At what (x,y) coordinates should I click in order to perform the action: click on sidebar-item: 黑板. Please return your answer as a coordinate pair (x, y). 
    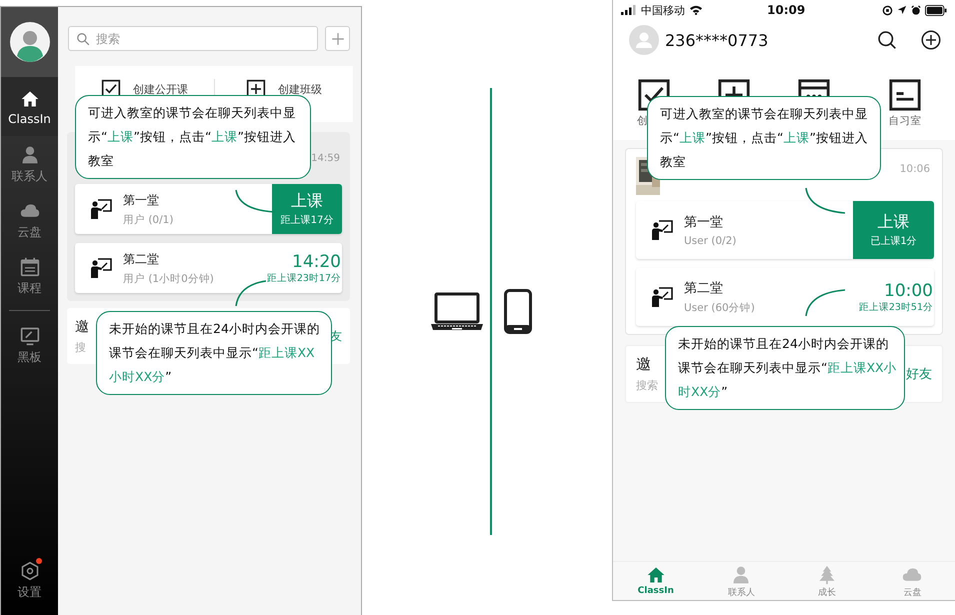
    Looking at the image, I should click on (29, 345).